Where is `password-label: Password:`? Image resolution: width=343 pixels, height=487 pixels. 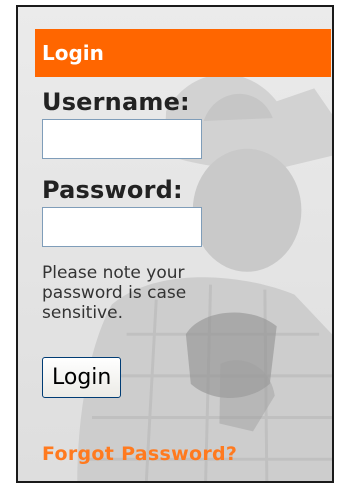 password-label: Password: is located at coordinates (112, 190).